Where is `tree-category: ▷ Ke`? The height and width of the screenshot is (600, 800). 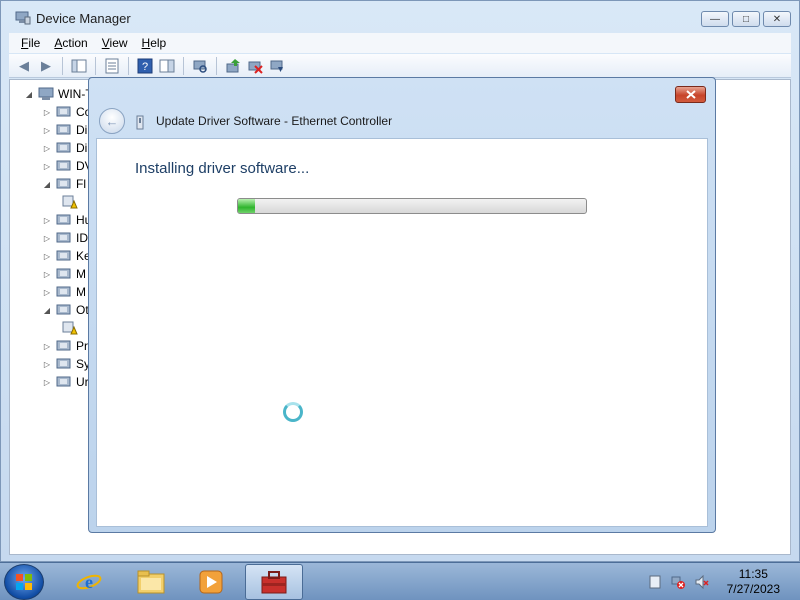
tree-category: ▷ Ke is located at coordinates (66, 256).